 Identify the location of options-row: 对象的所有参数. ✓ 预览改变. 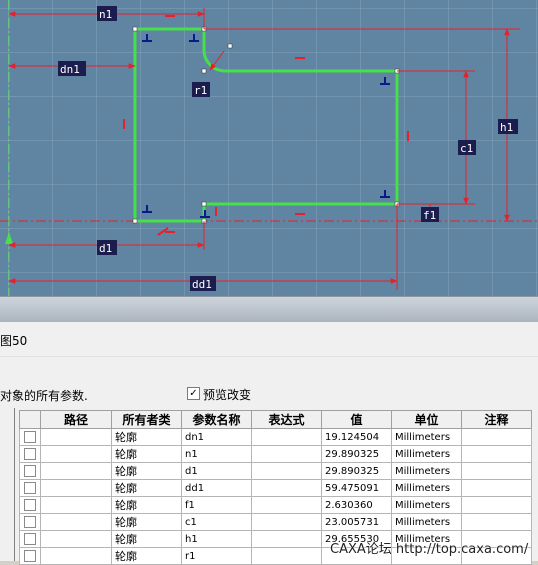
(269, 390).